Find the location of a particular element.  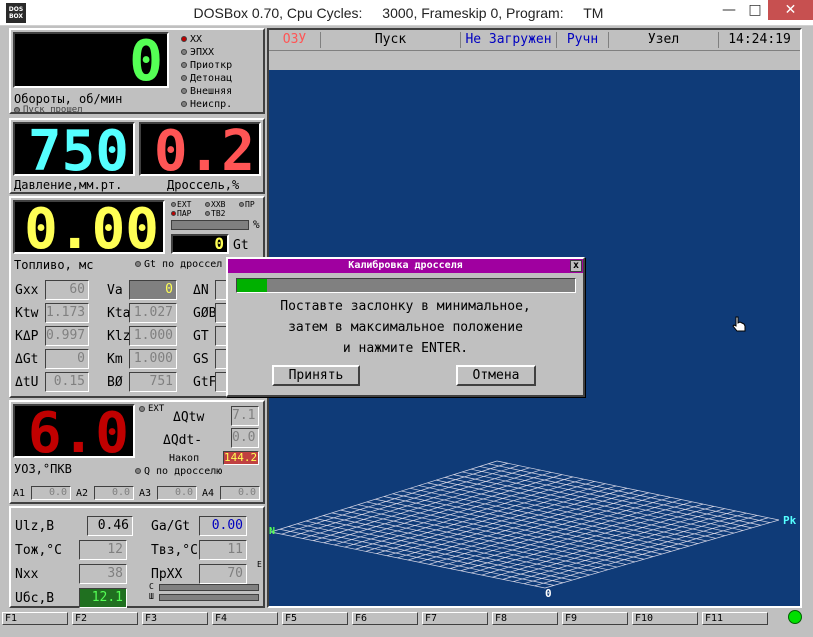

sensor-field: 0.00 is located at coordinates (223, 526).